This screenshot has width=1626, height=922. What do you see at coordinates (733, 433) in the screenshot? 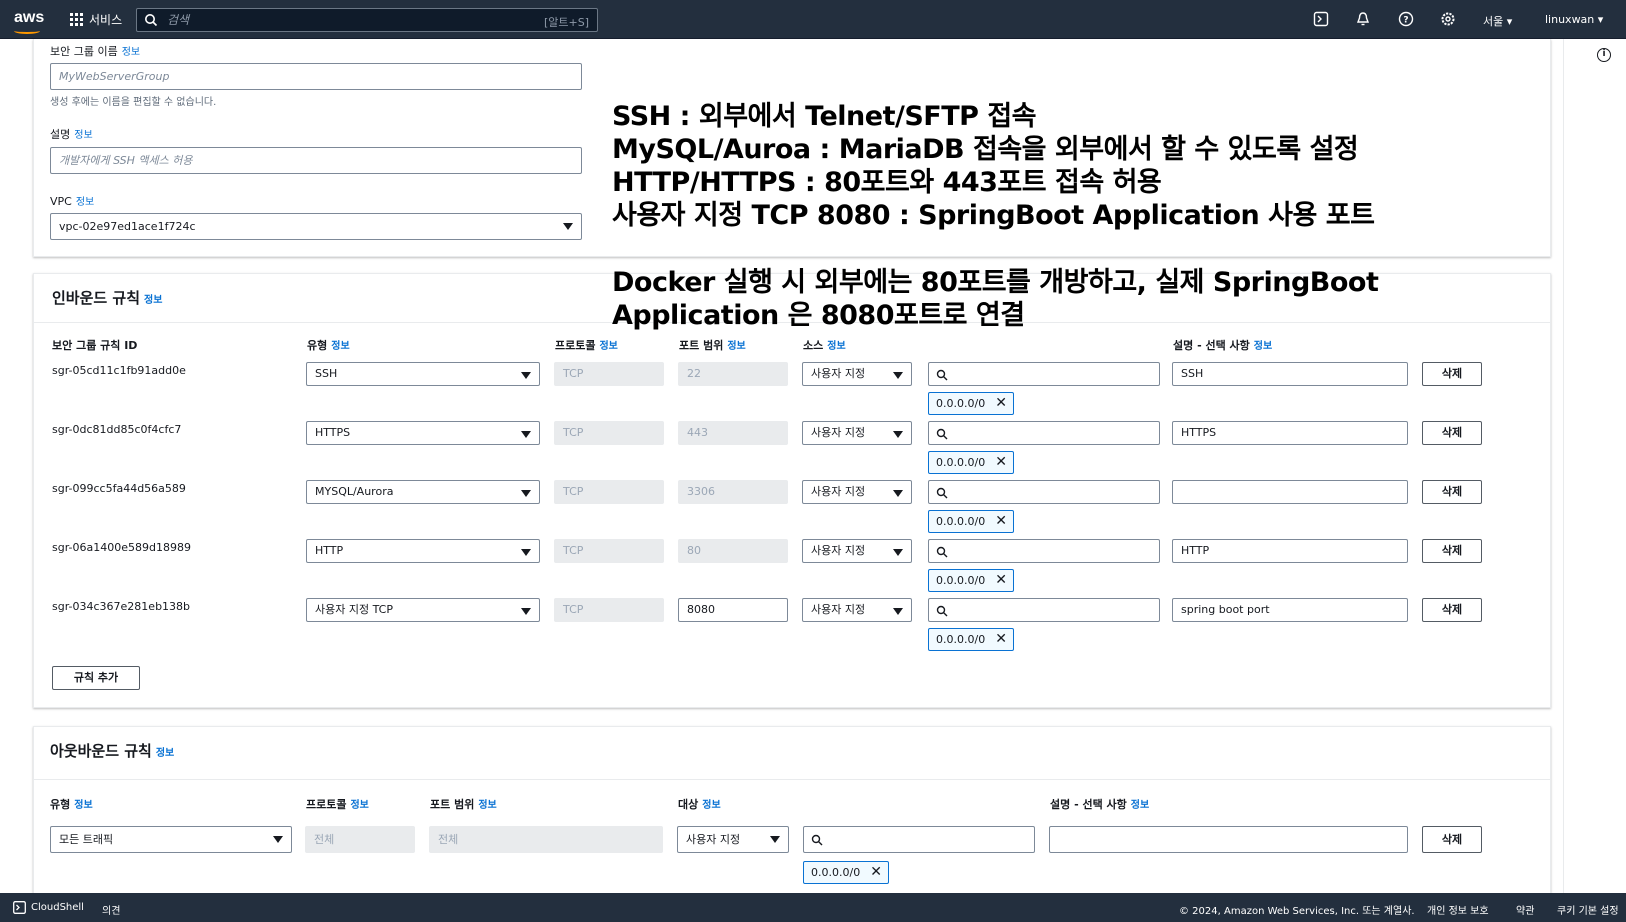
I see `port-range-field: 443` at bounding box center [733, 433].